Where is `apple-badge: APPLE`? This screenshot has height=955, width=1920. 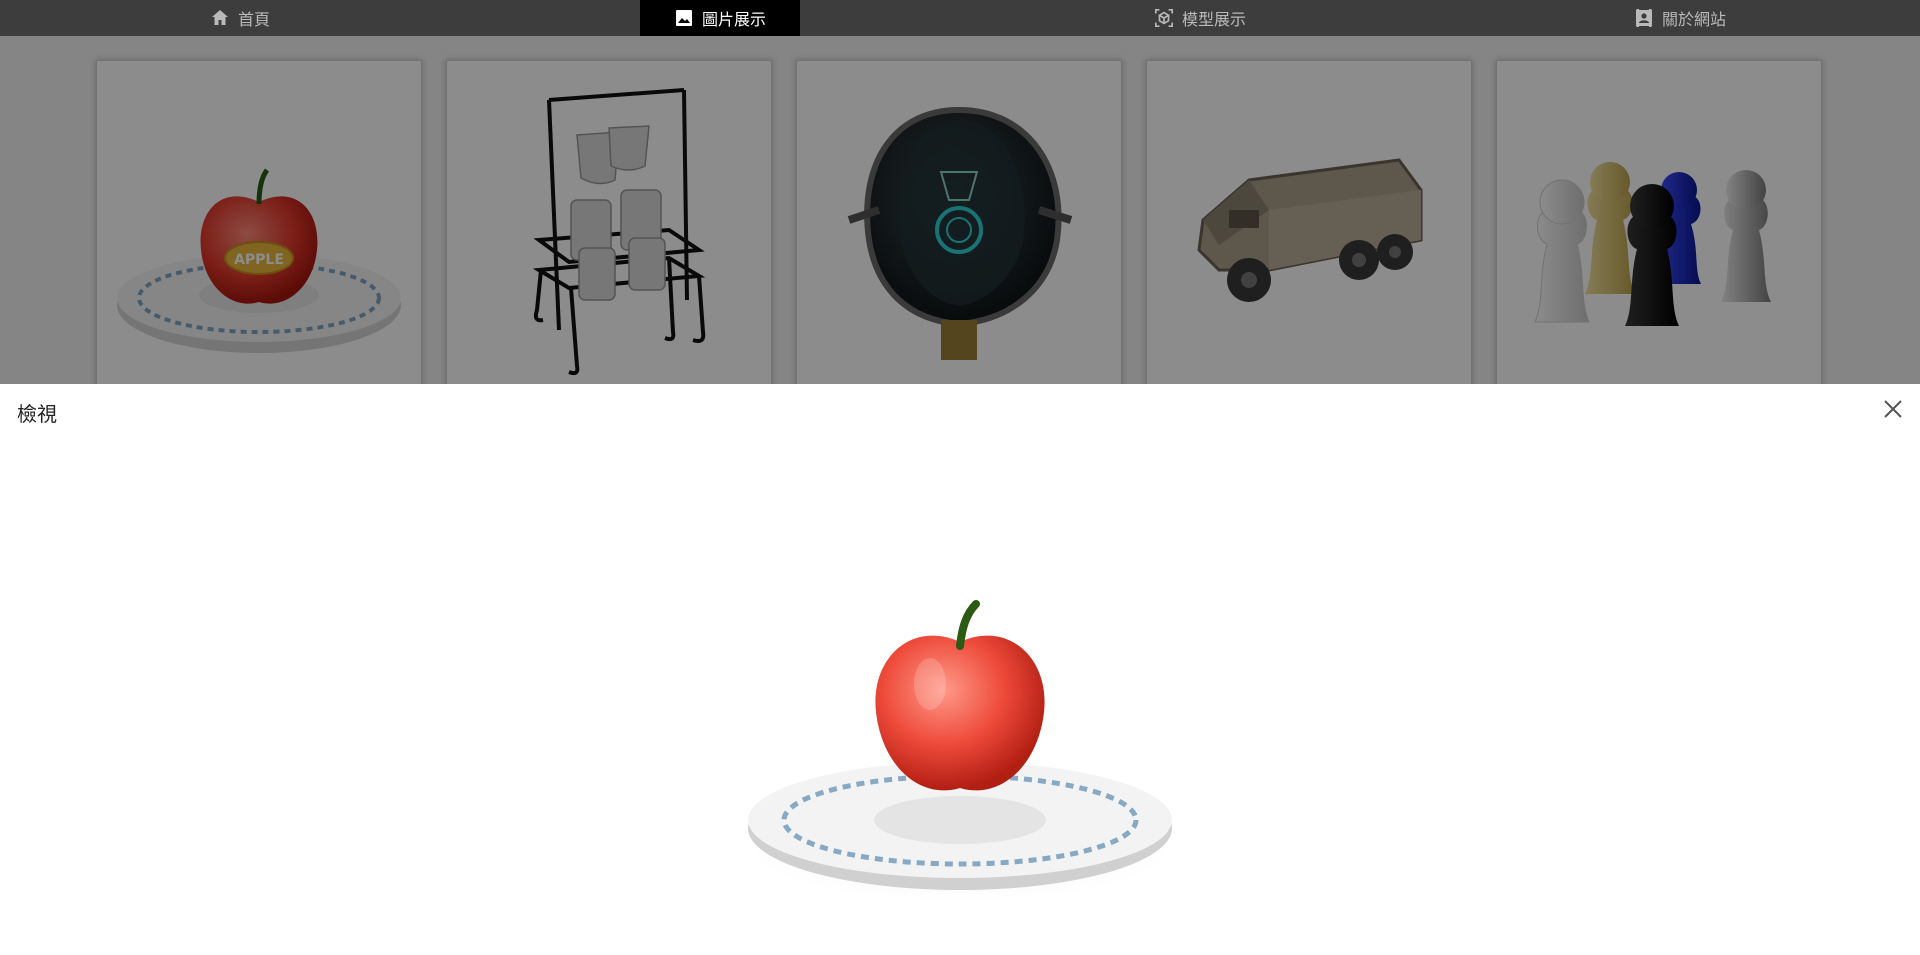 apple-badge: APPLE is located at coordinates (259, 260).